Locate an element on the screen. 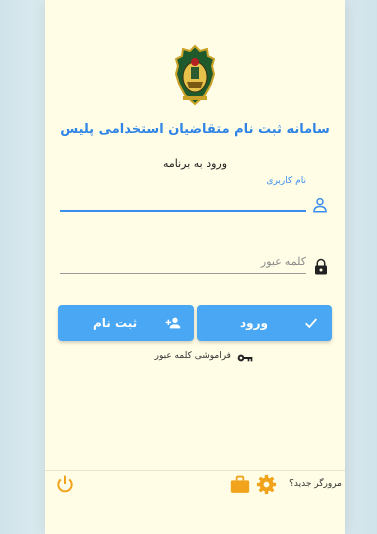 This screenshot has height=534, width=377. password-input is located at coordinates (183, 262).